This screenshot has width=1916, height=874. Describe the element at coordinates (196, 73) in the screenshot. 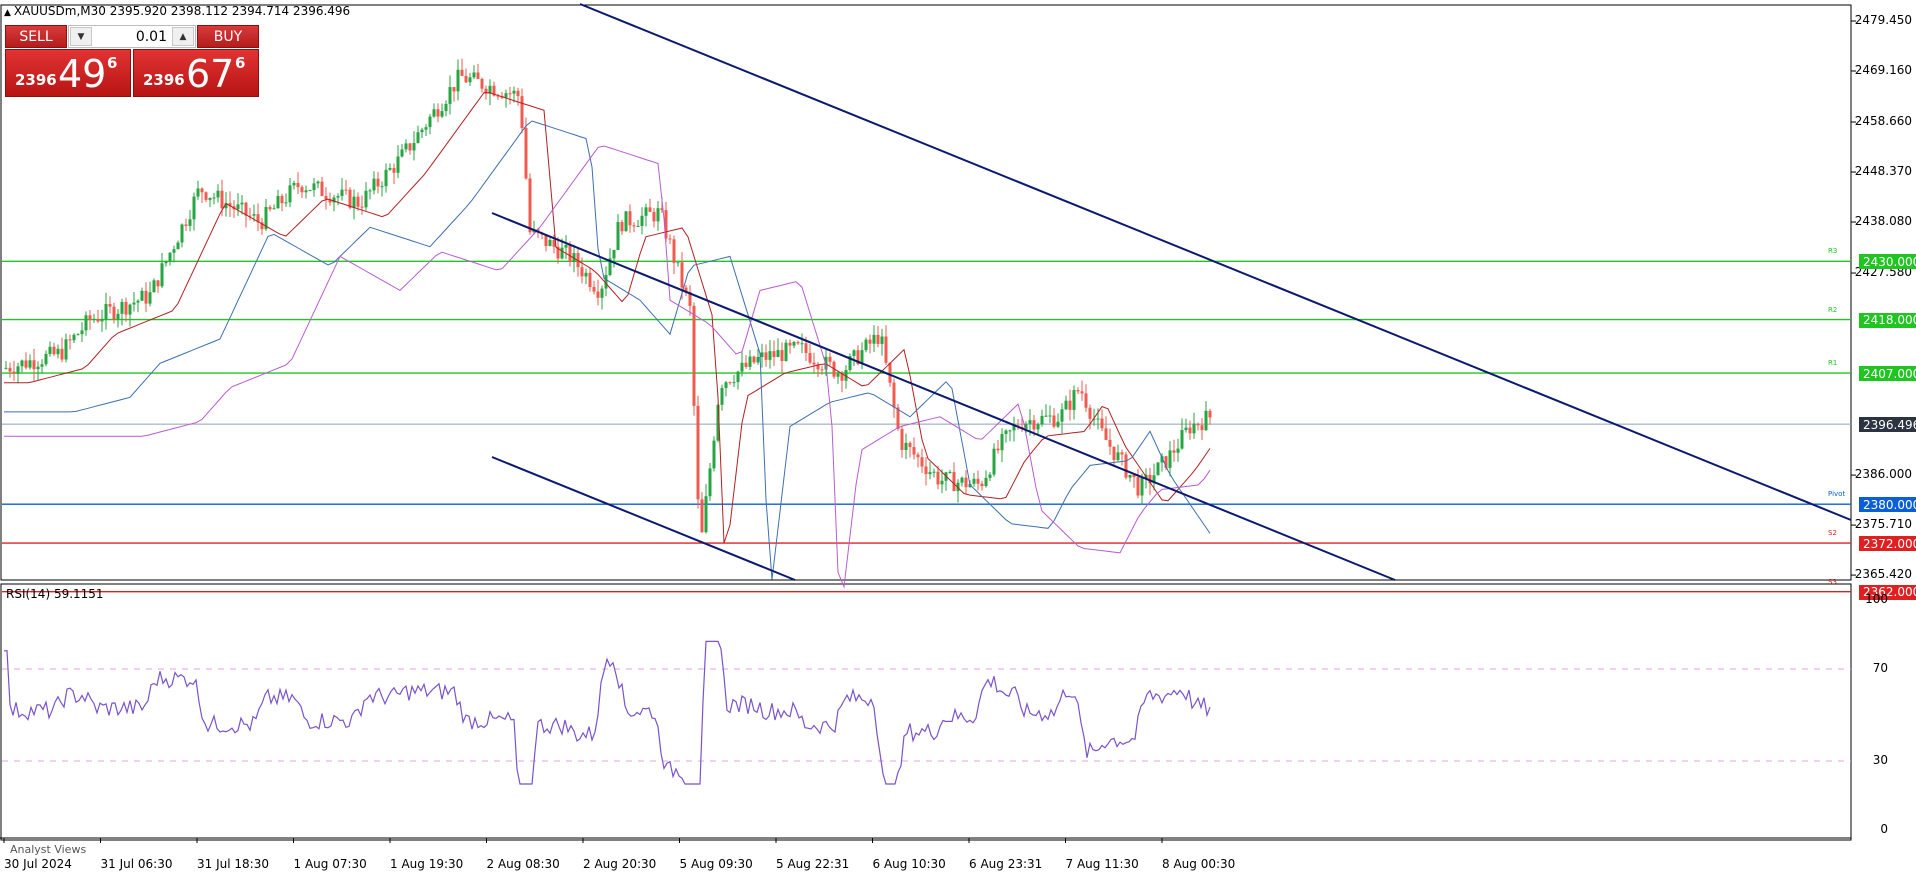

I see `buy-price-box: 2396 67 6` at that location.